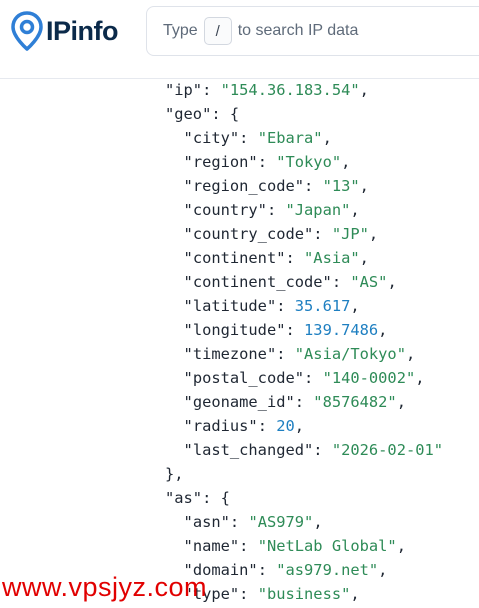 This screenshot has height=608, width=479. What do you see at coordinates (281, 522) in the screenshot?
I see `json-value: "AS979"` at bounding box center [281, 522].